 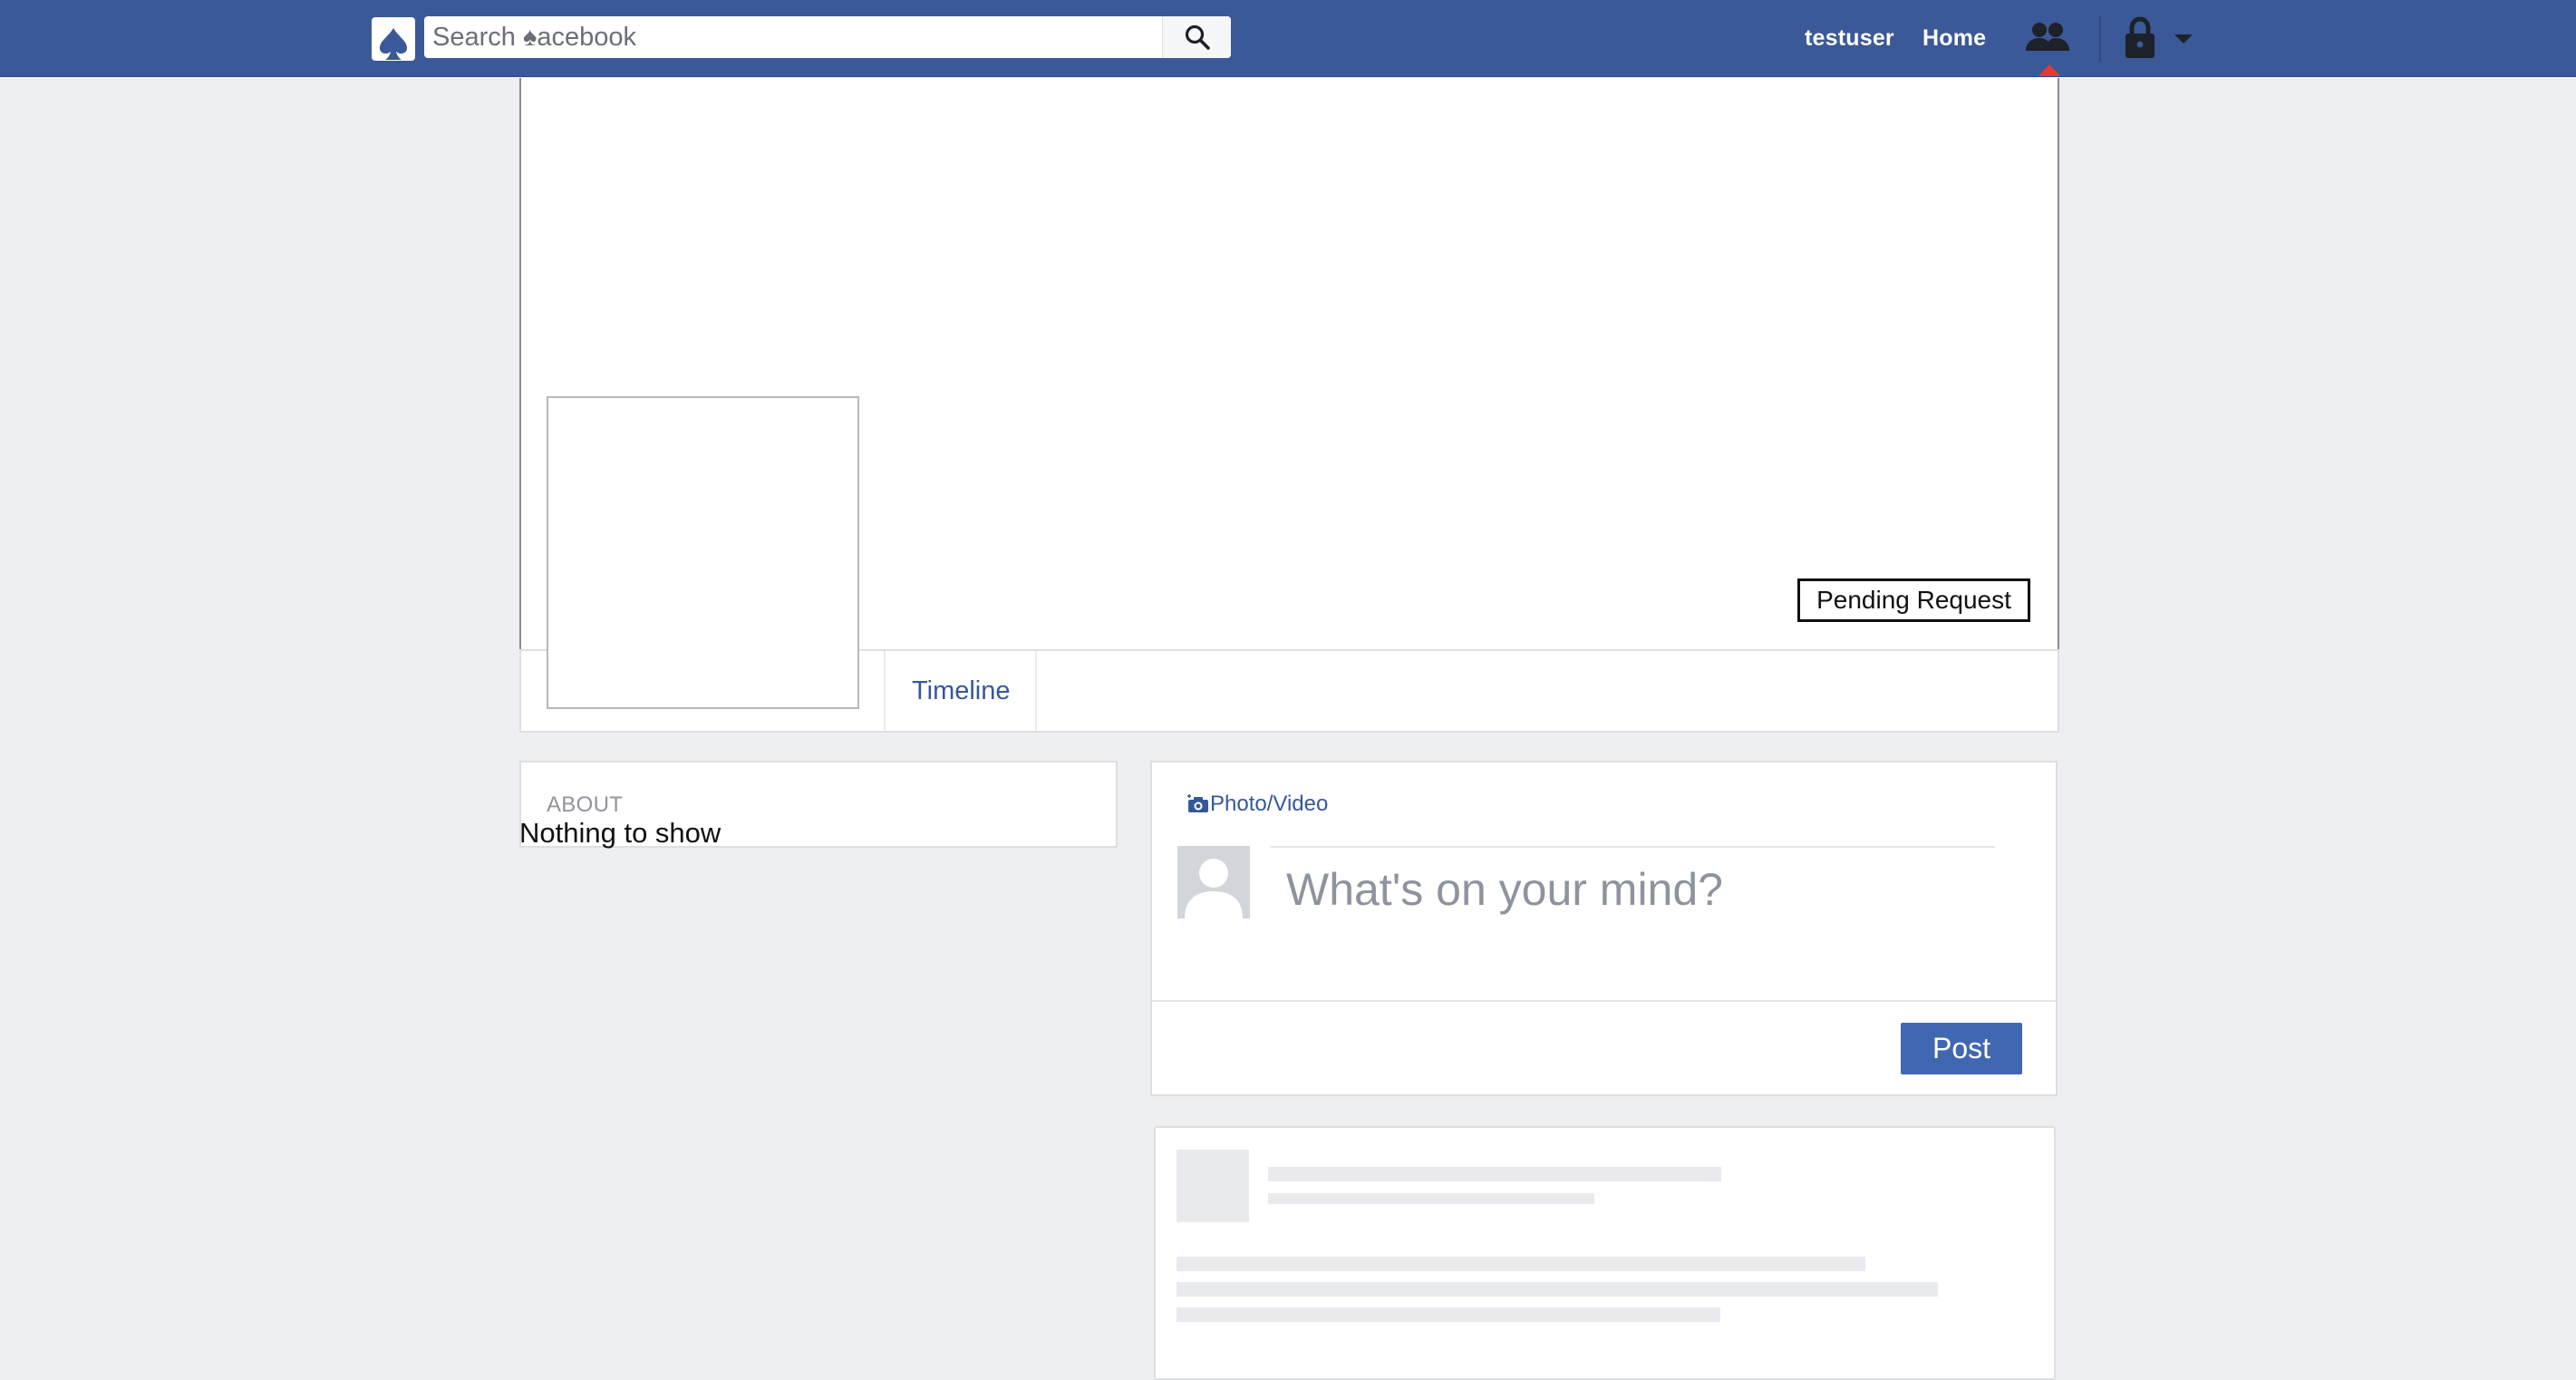 I want to click on active-notification-indicator, so click(x=2049, y=70).